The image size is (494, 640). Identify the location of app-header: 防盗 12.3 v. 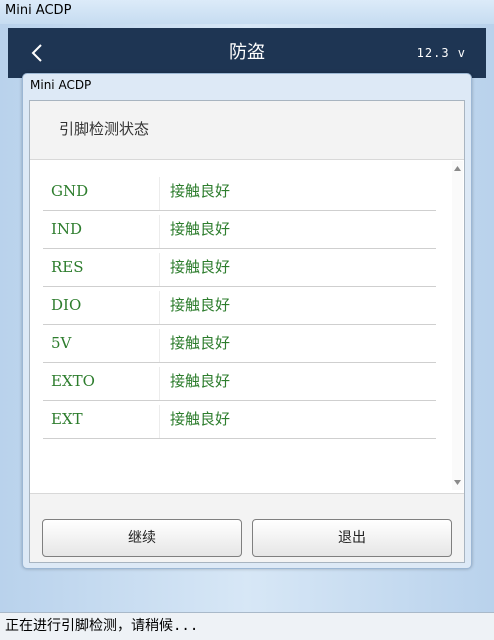
(247, 53).